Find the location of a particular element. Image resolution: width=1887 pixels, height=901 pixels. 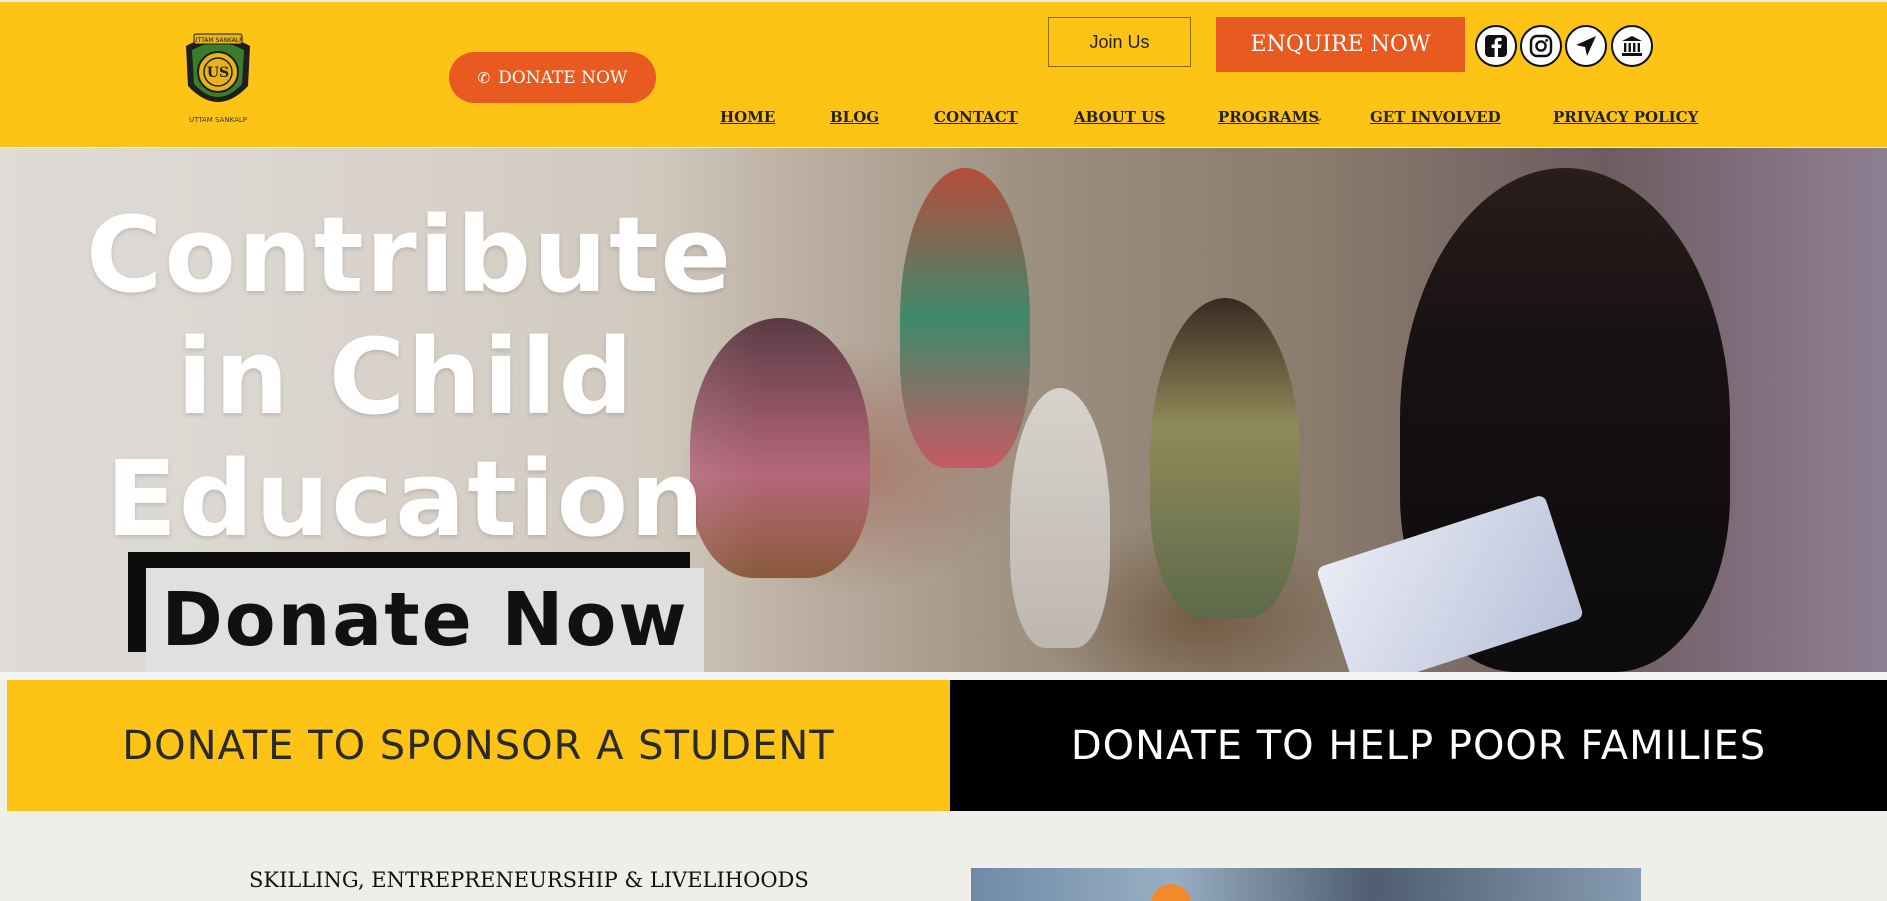

hero-title-line: Education is located at coordinates (406, 499).